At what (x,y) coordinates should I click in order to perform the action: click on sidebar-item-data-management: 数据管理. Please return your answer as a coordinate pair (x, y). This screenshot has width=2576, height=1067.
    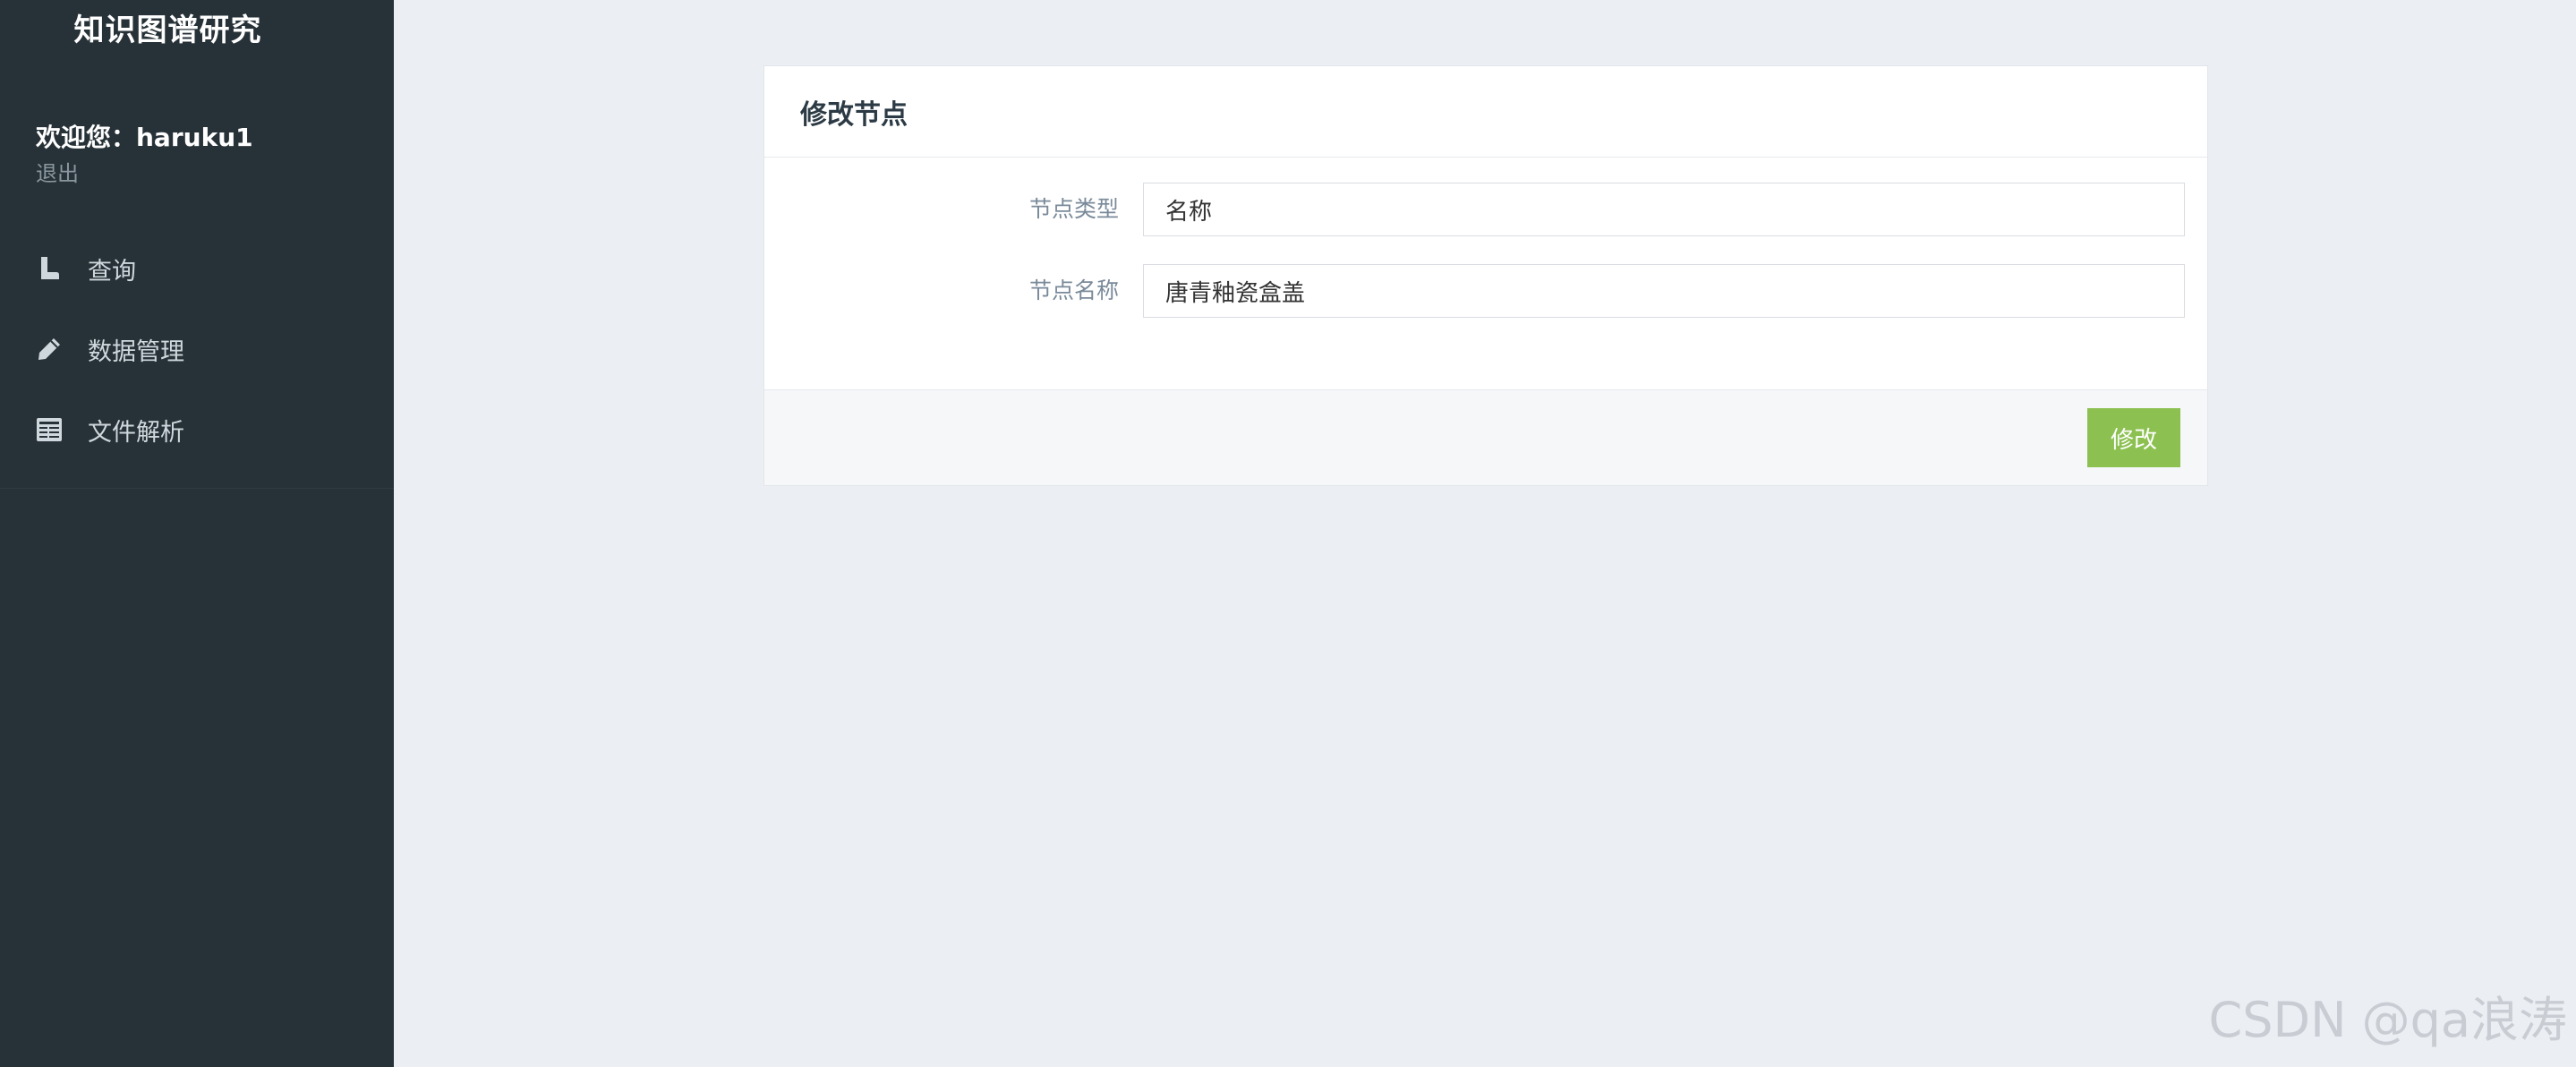
    Looking at the image, I should click on (197, 349).